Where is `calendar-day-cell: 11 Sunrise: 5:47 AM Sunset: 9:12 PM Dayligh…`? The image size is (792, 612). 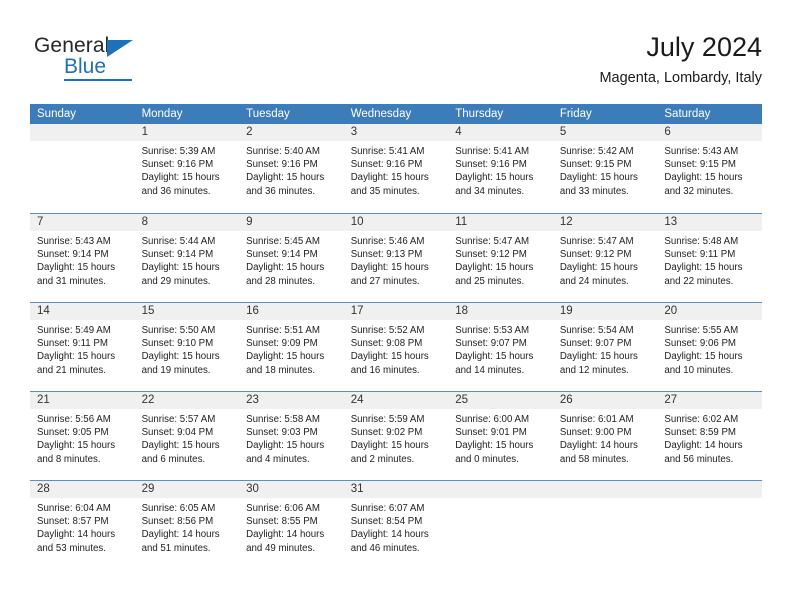 calendar-day-cell: 11 Sunrise: 5:47 AM Sunset: 9:12 PM Dayligh… is located at coordinates (500, 258).